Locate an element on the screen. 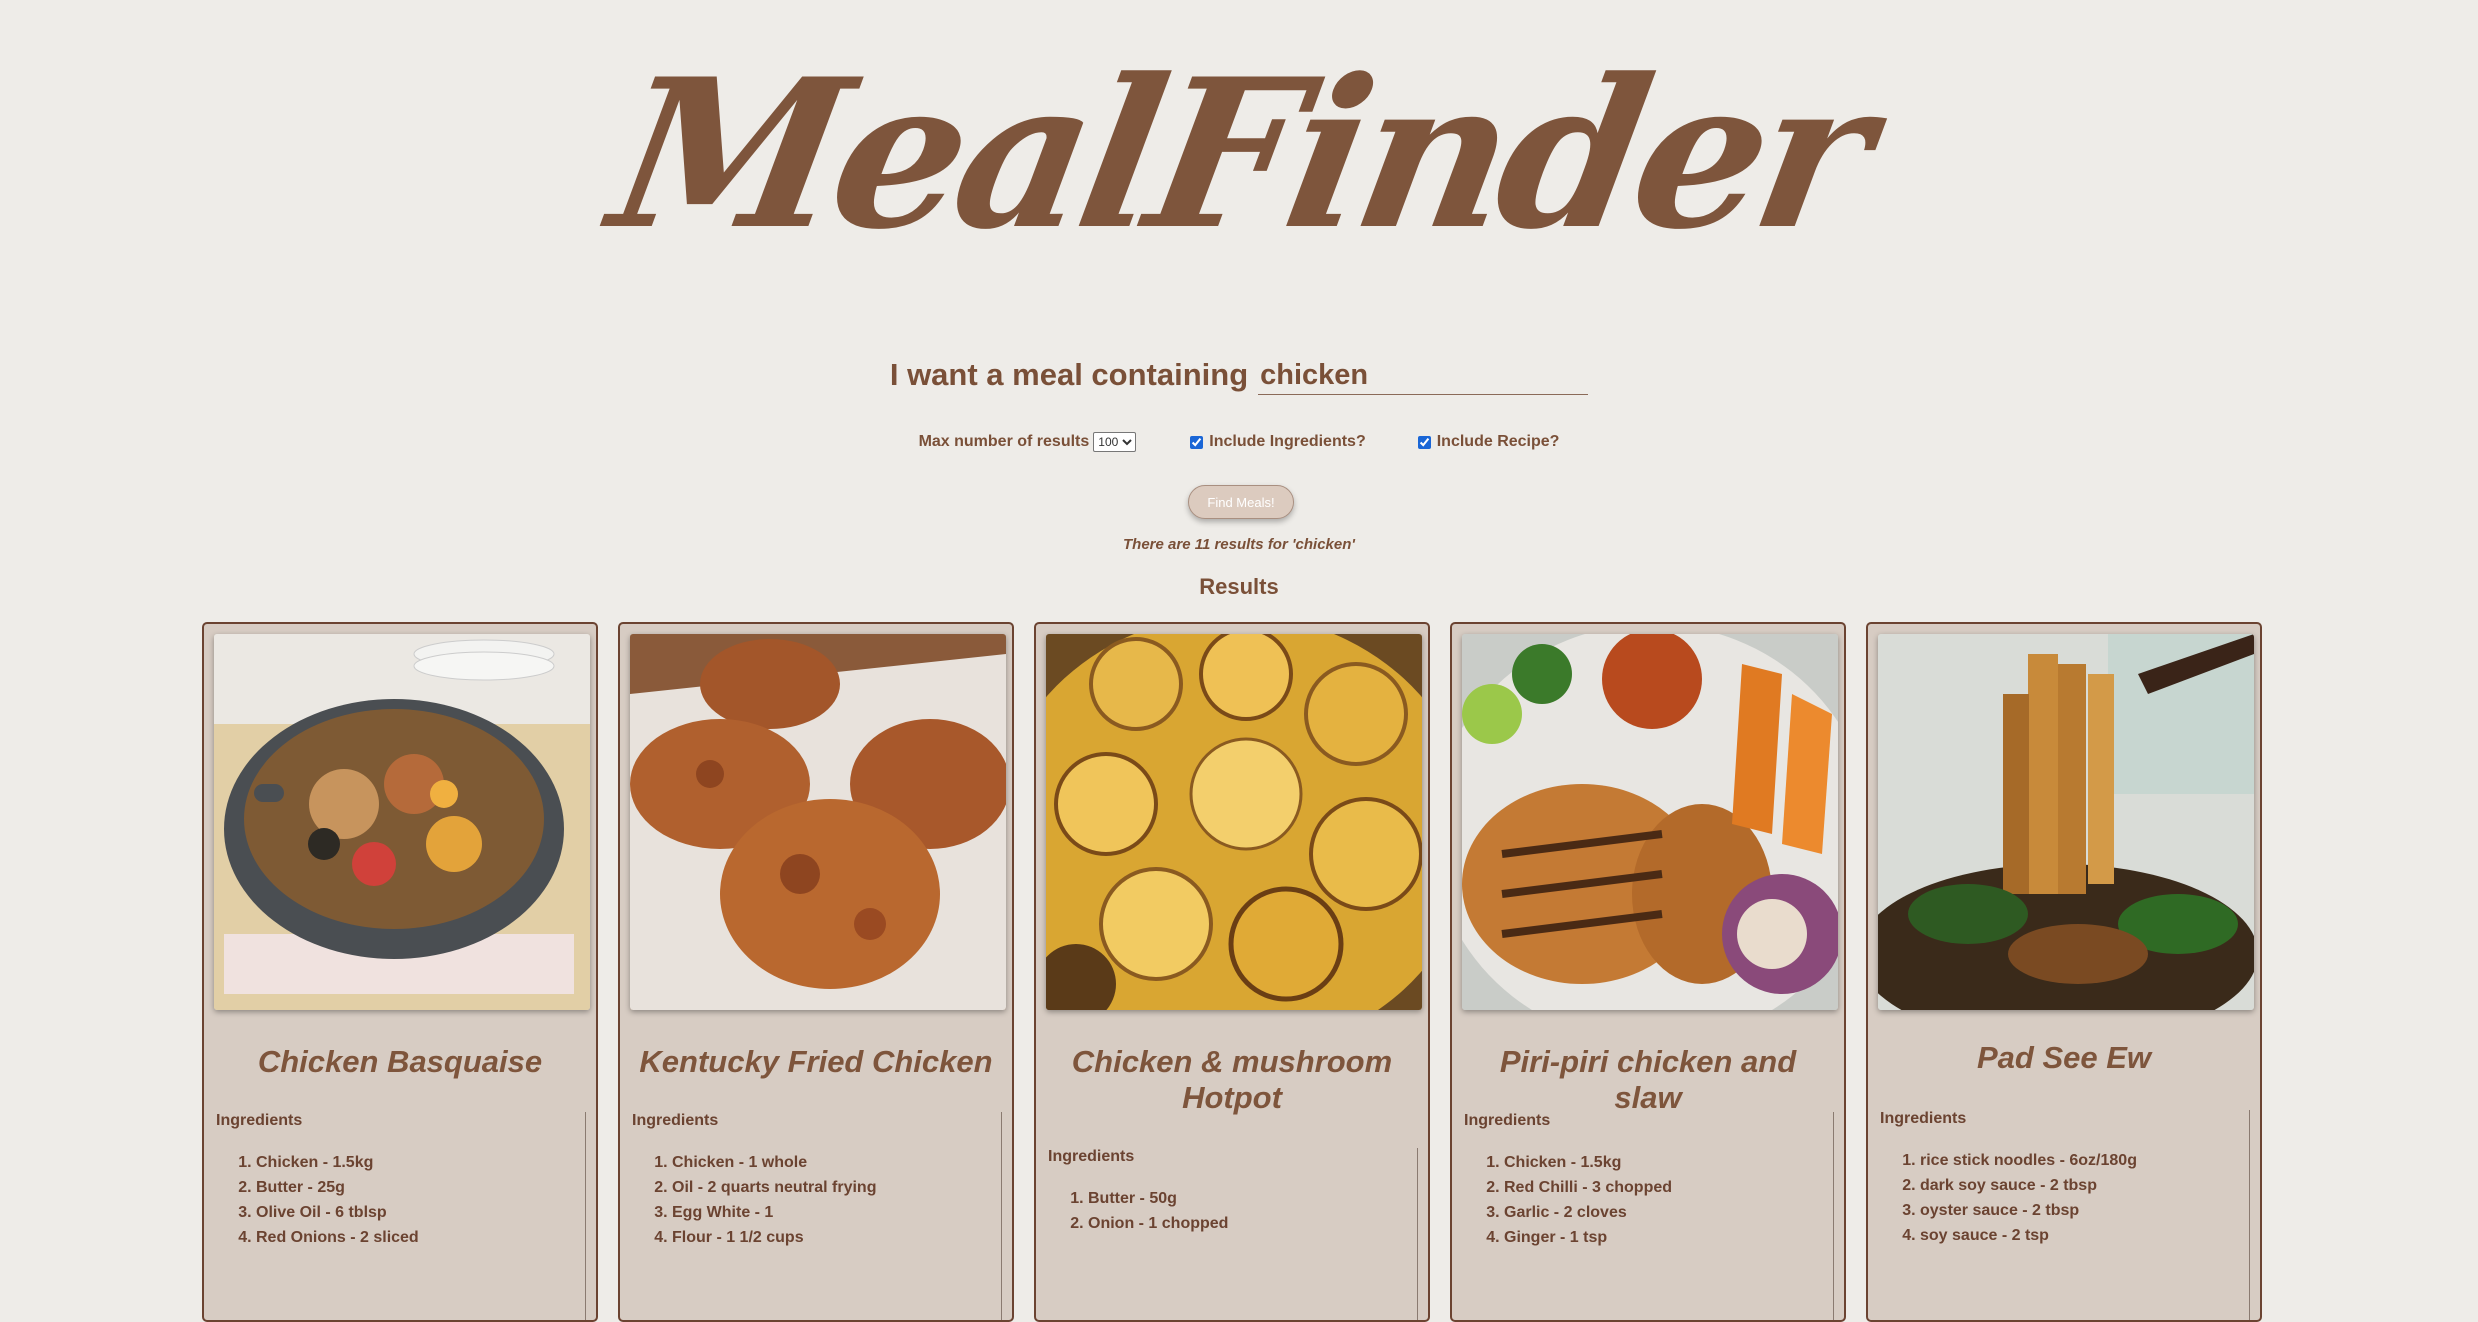  max-results-select: 100 is located at coordinates (1115, 442).